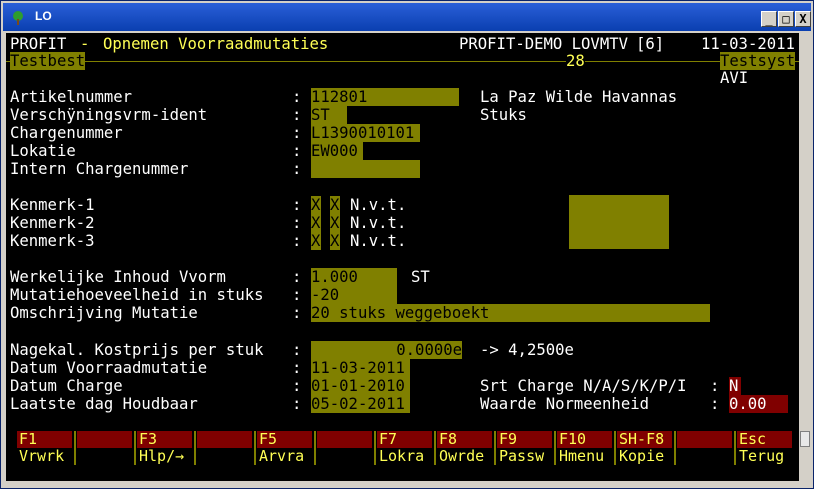 Image resolution: width=814 pixels, height=489 pixels. What do you see at coordinates (71, 97) in the screenshot?
I see `label-artikelnummer: Artikelnummer` at bounding box center [71, 97].